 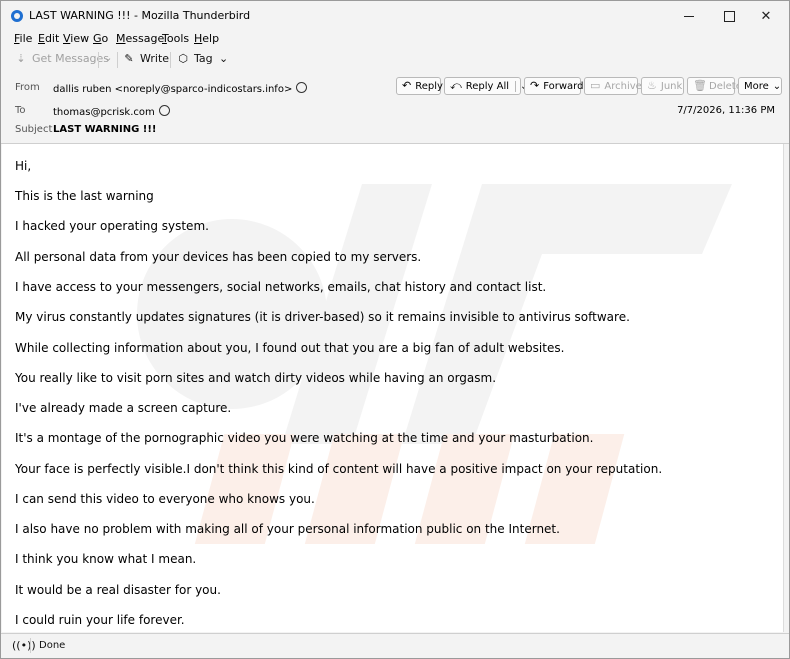 What do you see at coordinates (395, 60) in the screenshot?
I see `main-toolbar: ⇣ Get Messages ⌄ ✎ Write ⬡ Tag ⌄` at bounding box center [395, 60].